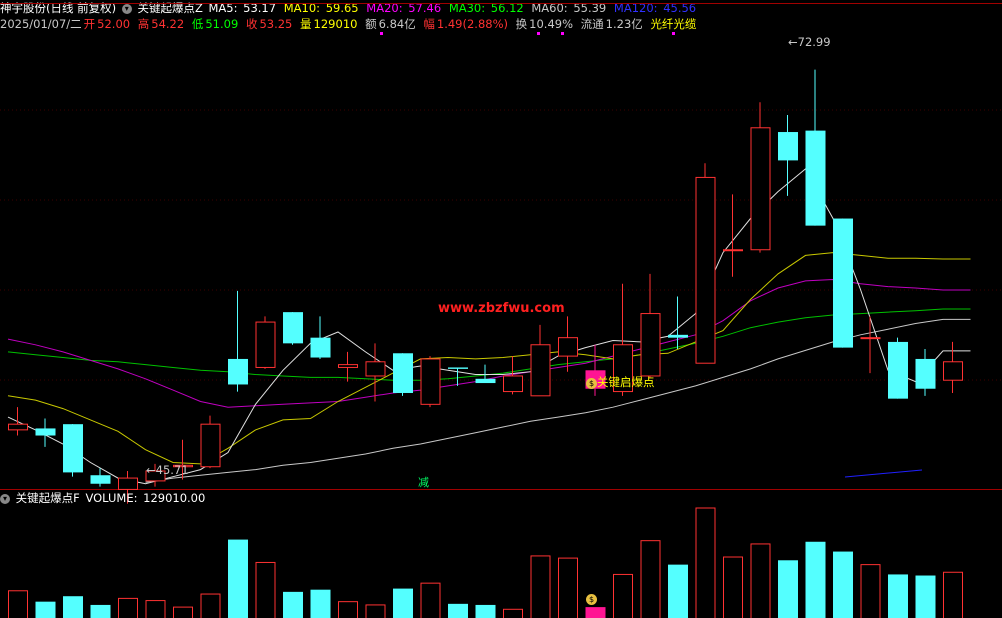 The width and height of the screenshot is (1002, 618). What do you see at coordinates (591, 383) in the screenshot?
I see `money-bag-icon: $` at bounding box center [591, 383].